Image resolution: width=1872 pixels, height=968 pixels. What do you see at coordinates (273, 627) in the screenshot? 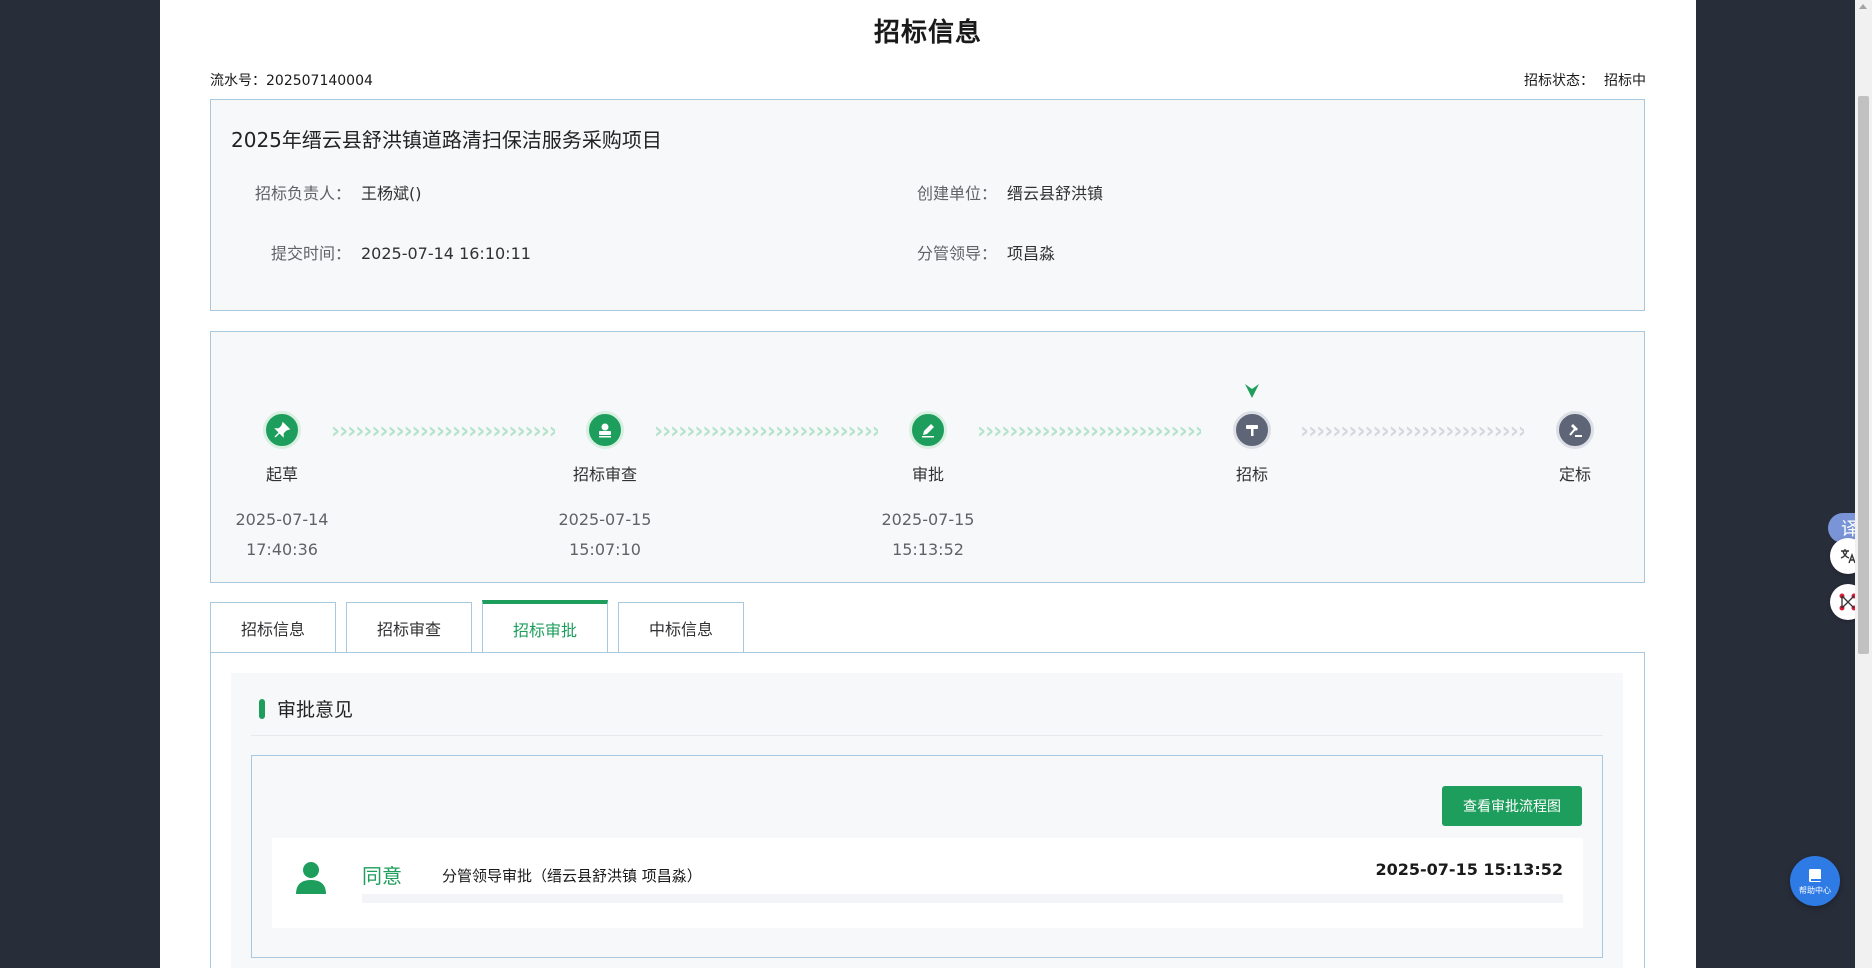
I see `tab-tender-info: 招标信息` at bounding box center [273, 627].